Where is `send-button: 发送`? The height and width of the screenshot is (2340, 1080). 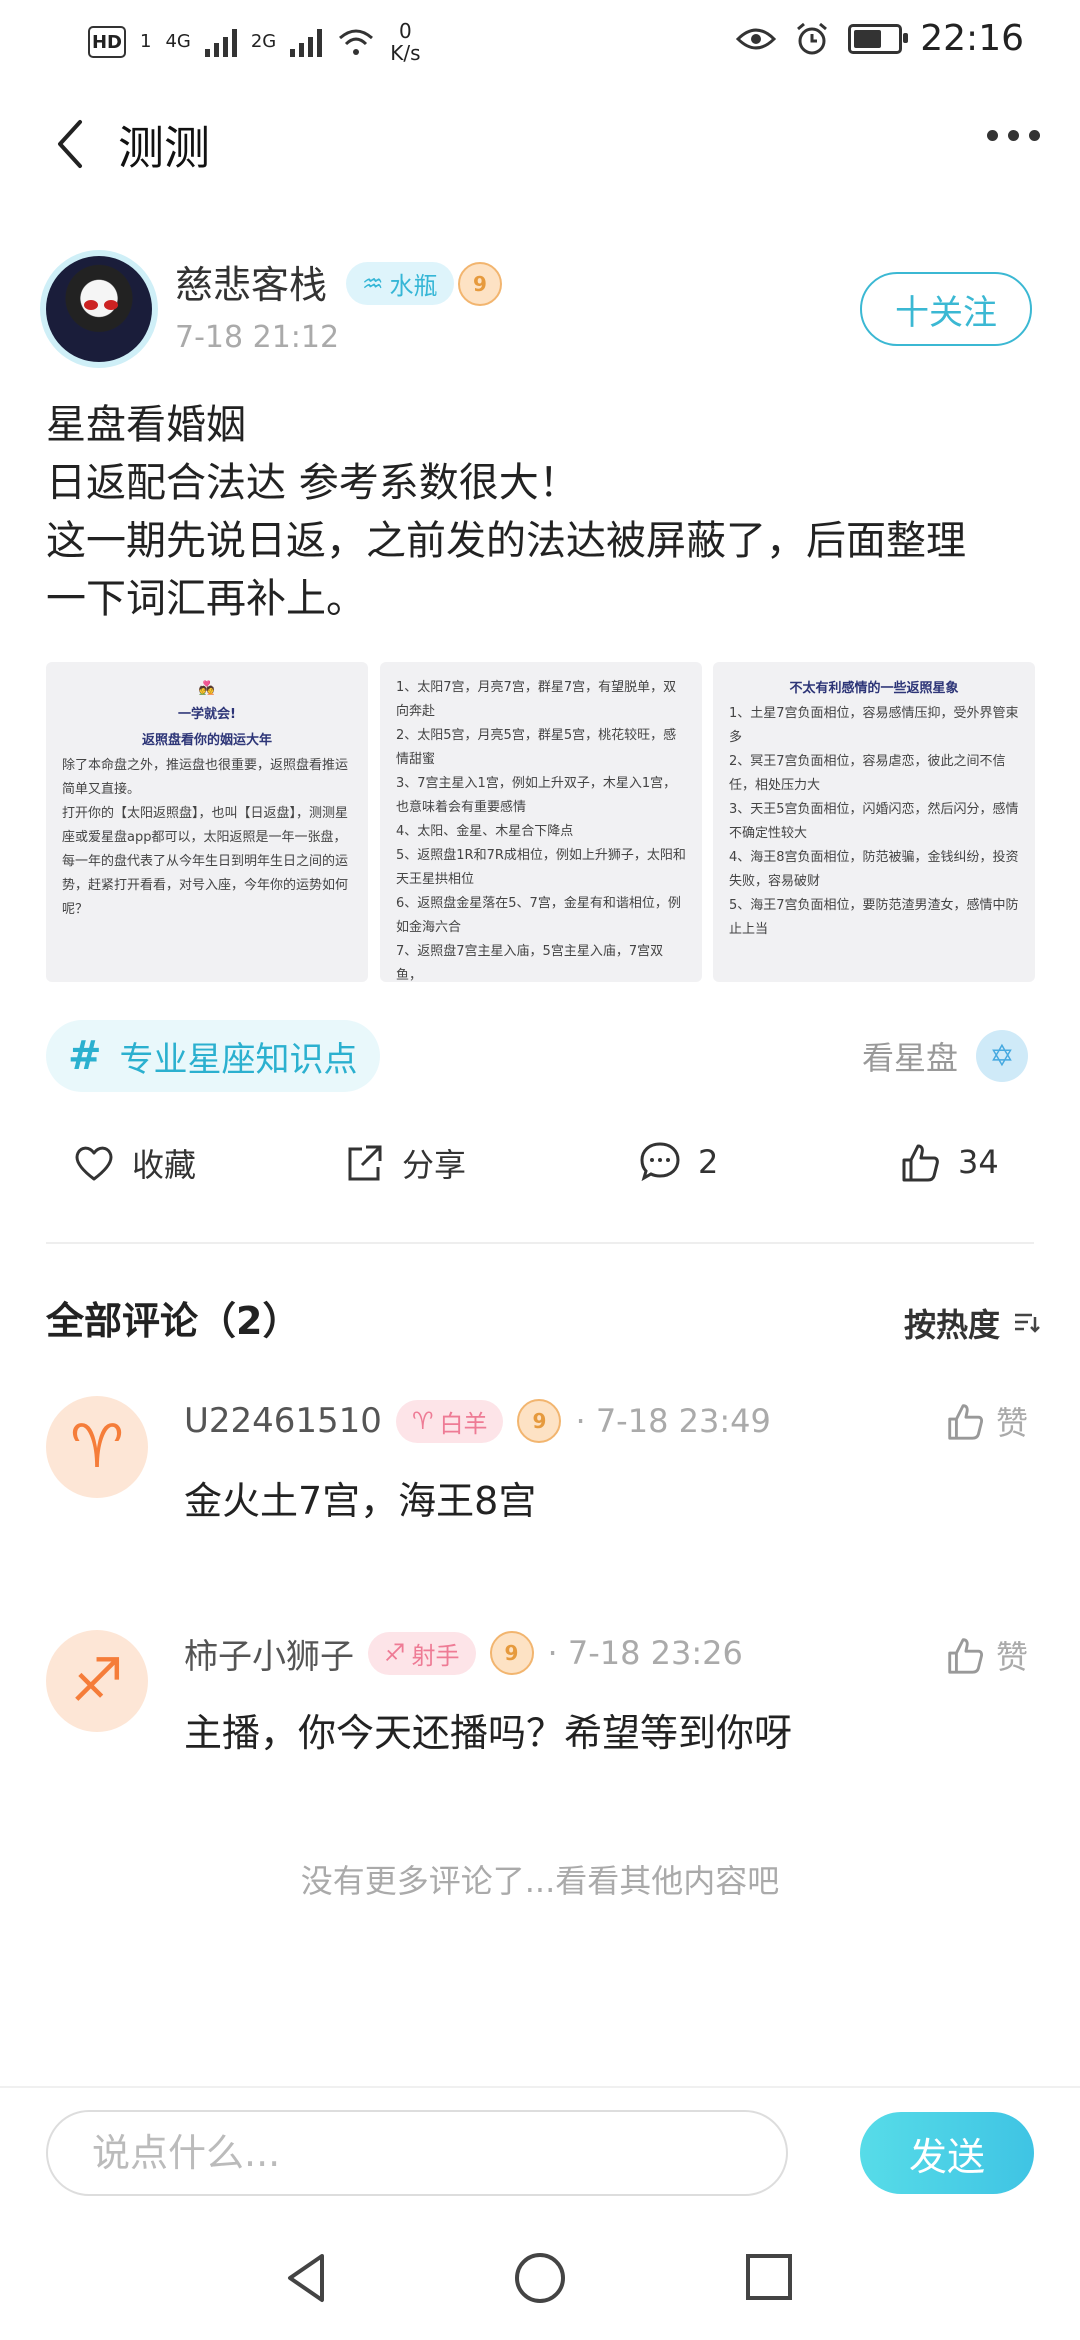
send-button: 发送 is located at coordinates (947, 2153).